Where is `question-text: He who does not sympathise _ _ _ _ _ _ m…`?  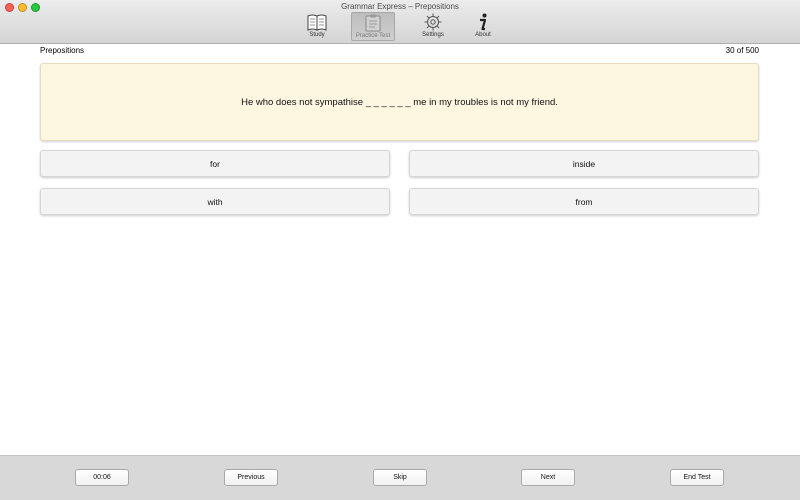 question-text: He who does not sympathise _ _ _ _ _ _ m… is located at coordinates (399, 102).